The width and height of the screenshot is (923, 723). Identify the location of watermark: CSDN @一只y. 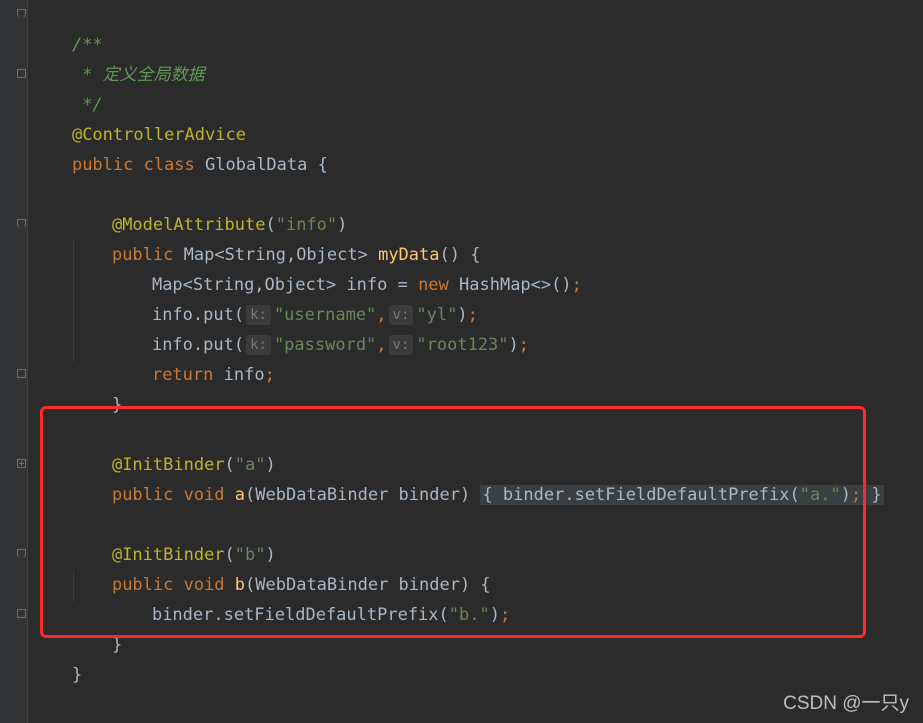
(846, 703).